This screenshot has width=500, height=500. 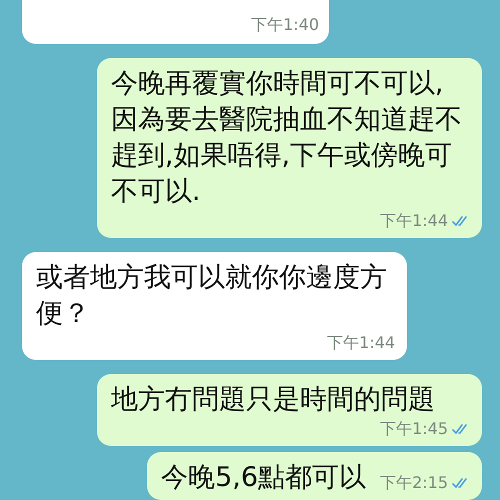 I want to click on message-text: 或者地方我可以就你你邊度方便？, so click(x=212, y=296).